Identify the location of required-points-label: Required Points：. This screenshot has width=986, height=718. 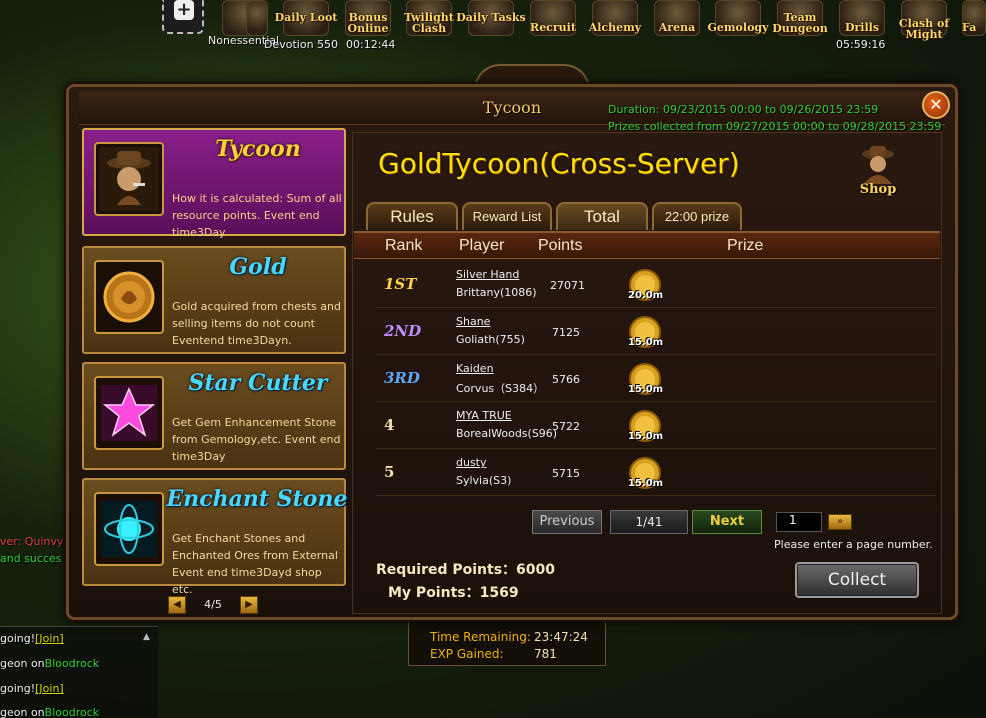
(446, 570).